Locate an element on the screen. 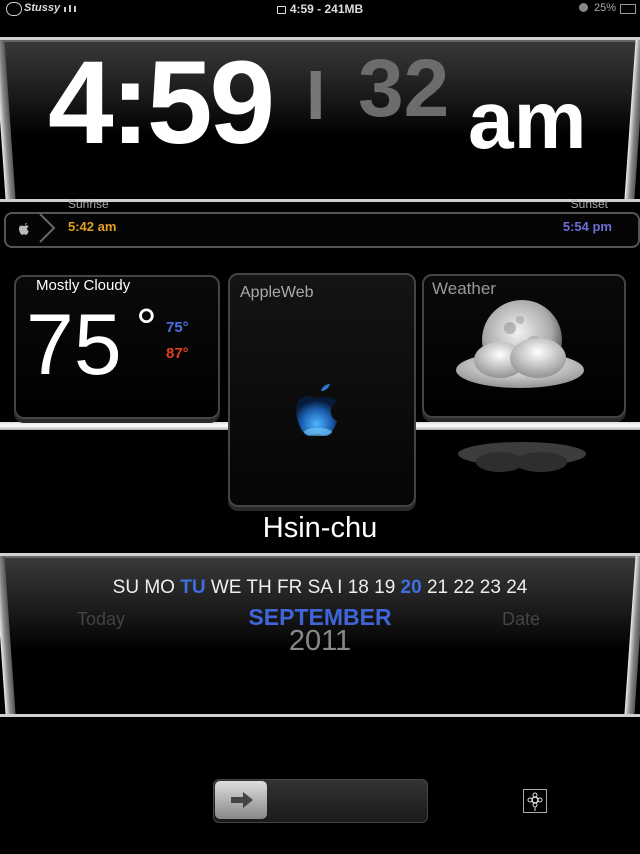  sunrise-time: 5:42 am is located at coordinates (92, 226).